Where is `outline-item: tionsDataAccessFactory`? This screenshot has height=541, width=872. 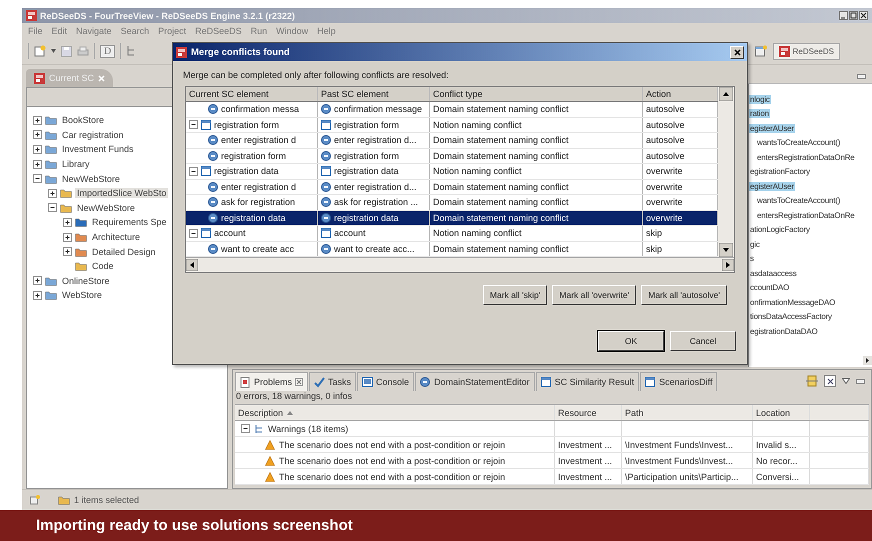
outline-item: tionsDataAccessFactory is located at coordinates (791, 317).